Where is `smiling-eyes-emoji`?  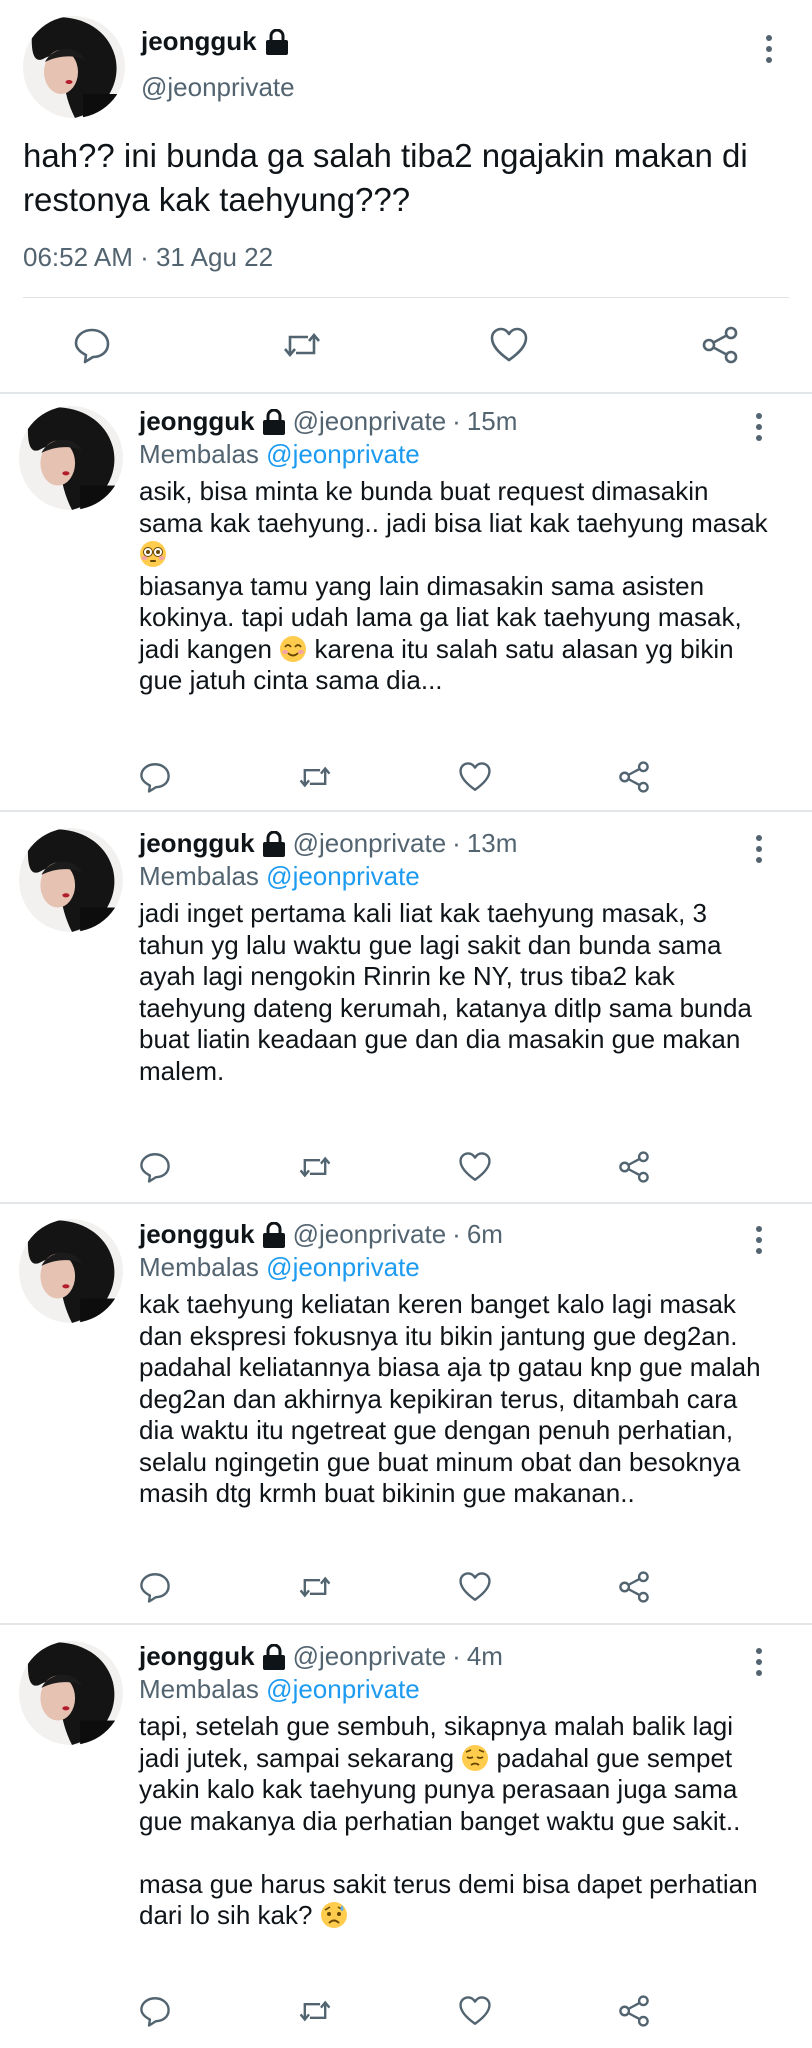 smiling-eyes-emoji is located at coordinates (293, 649).